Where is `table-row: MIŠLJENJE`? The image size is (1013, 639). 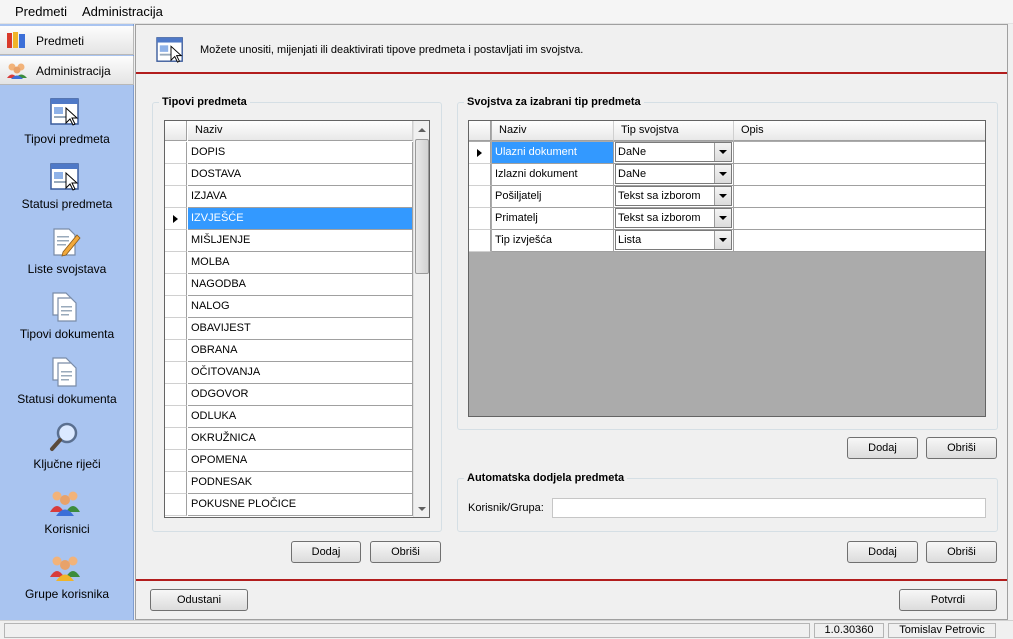
table-row: MIŠLJENJE is located at coordinates (300, 241).